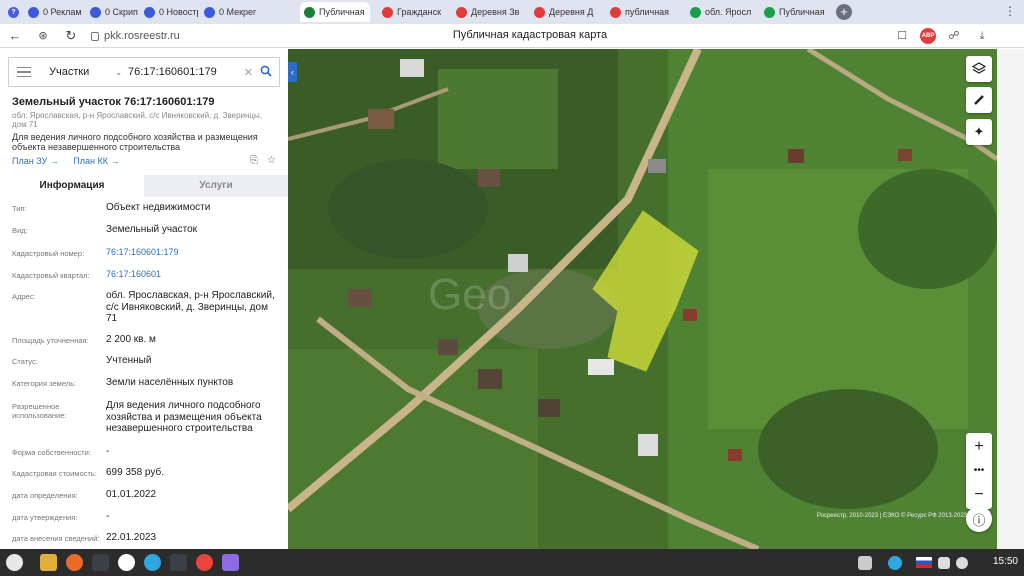 The width and height of the screenshot is (1024, 576). What do you see at coordinates (230, 562) in the screenshot?
I see `notes-icon` at bounding box center [230, 562].